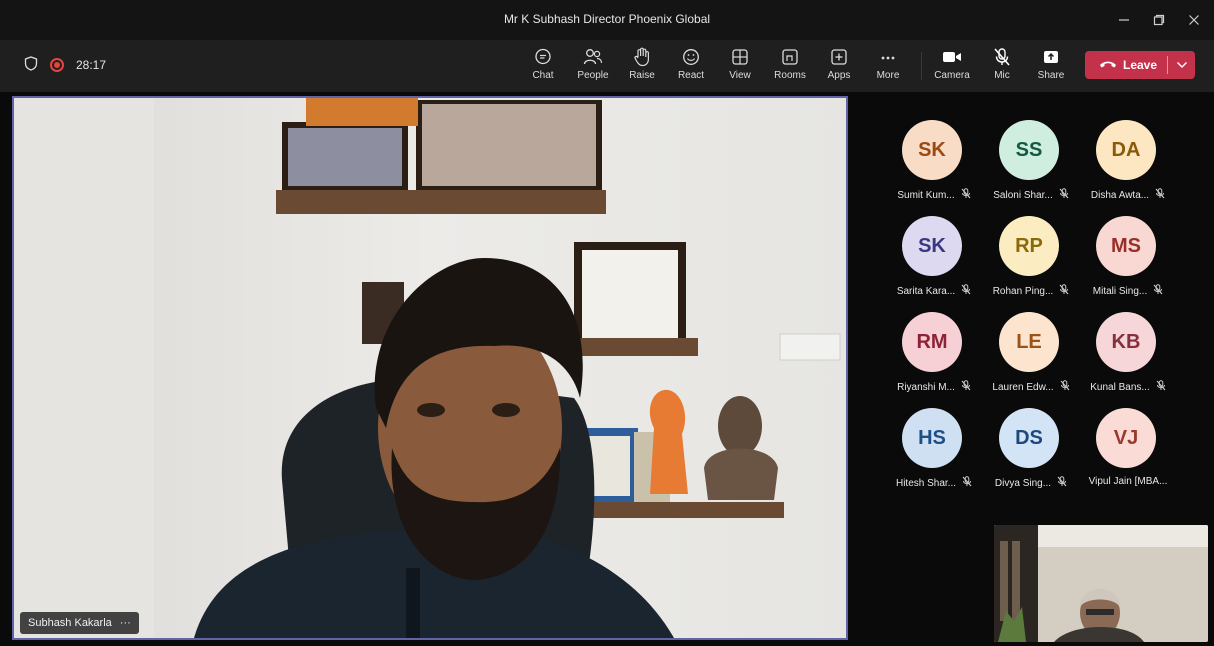  What do you see at coordinates (65, 65) in the screenshot?
I see `meeting-info: 28:17` at bounding box center [65, 65].